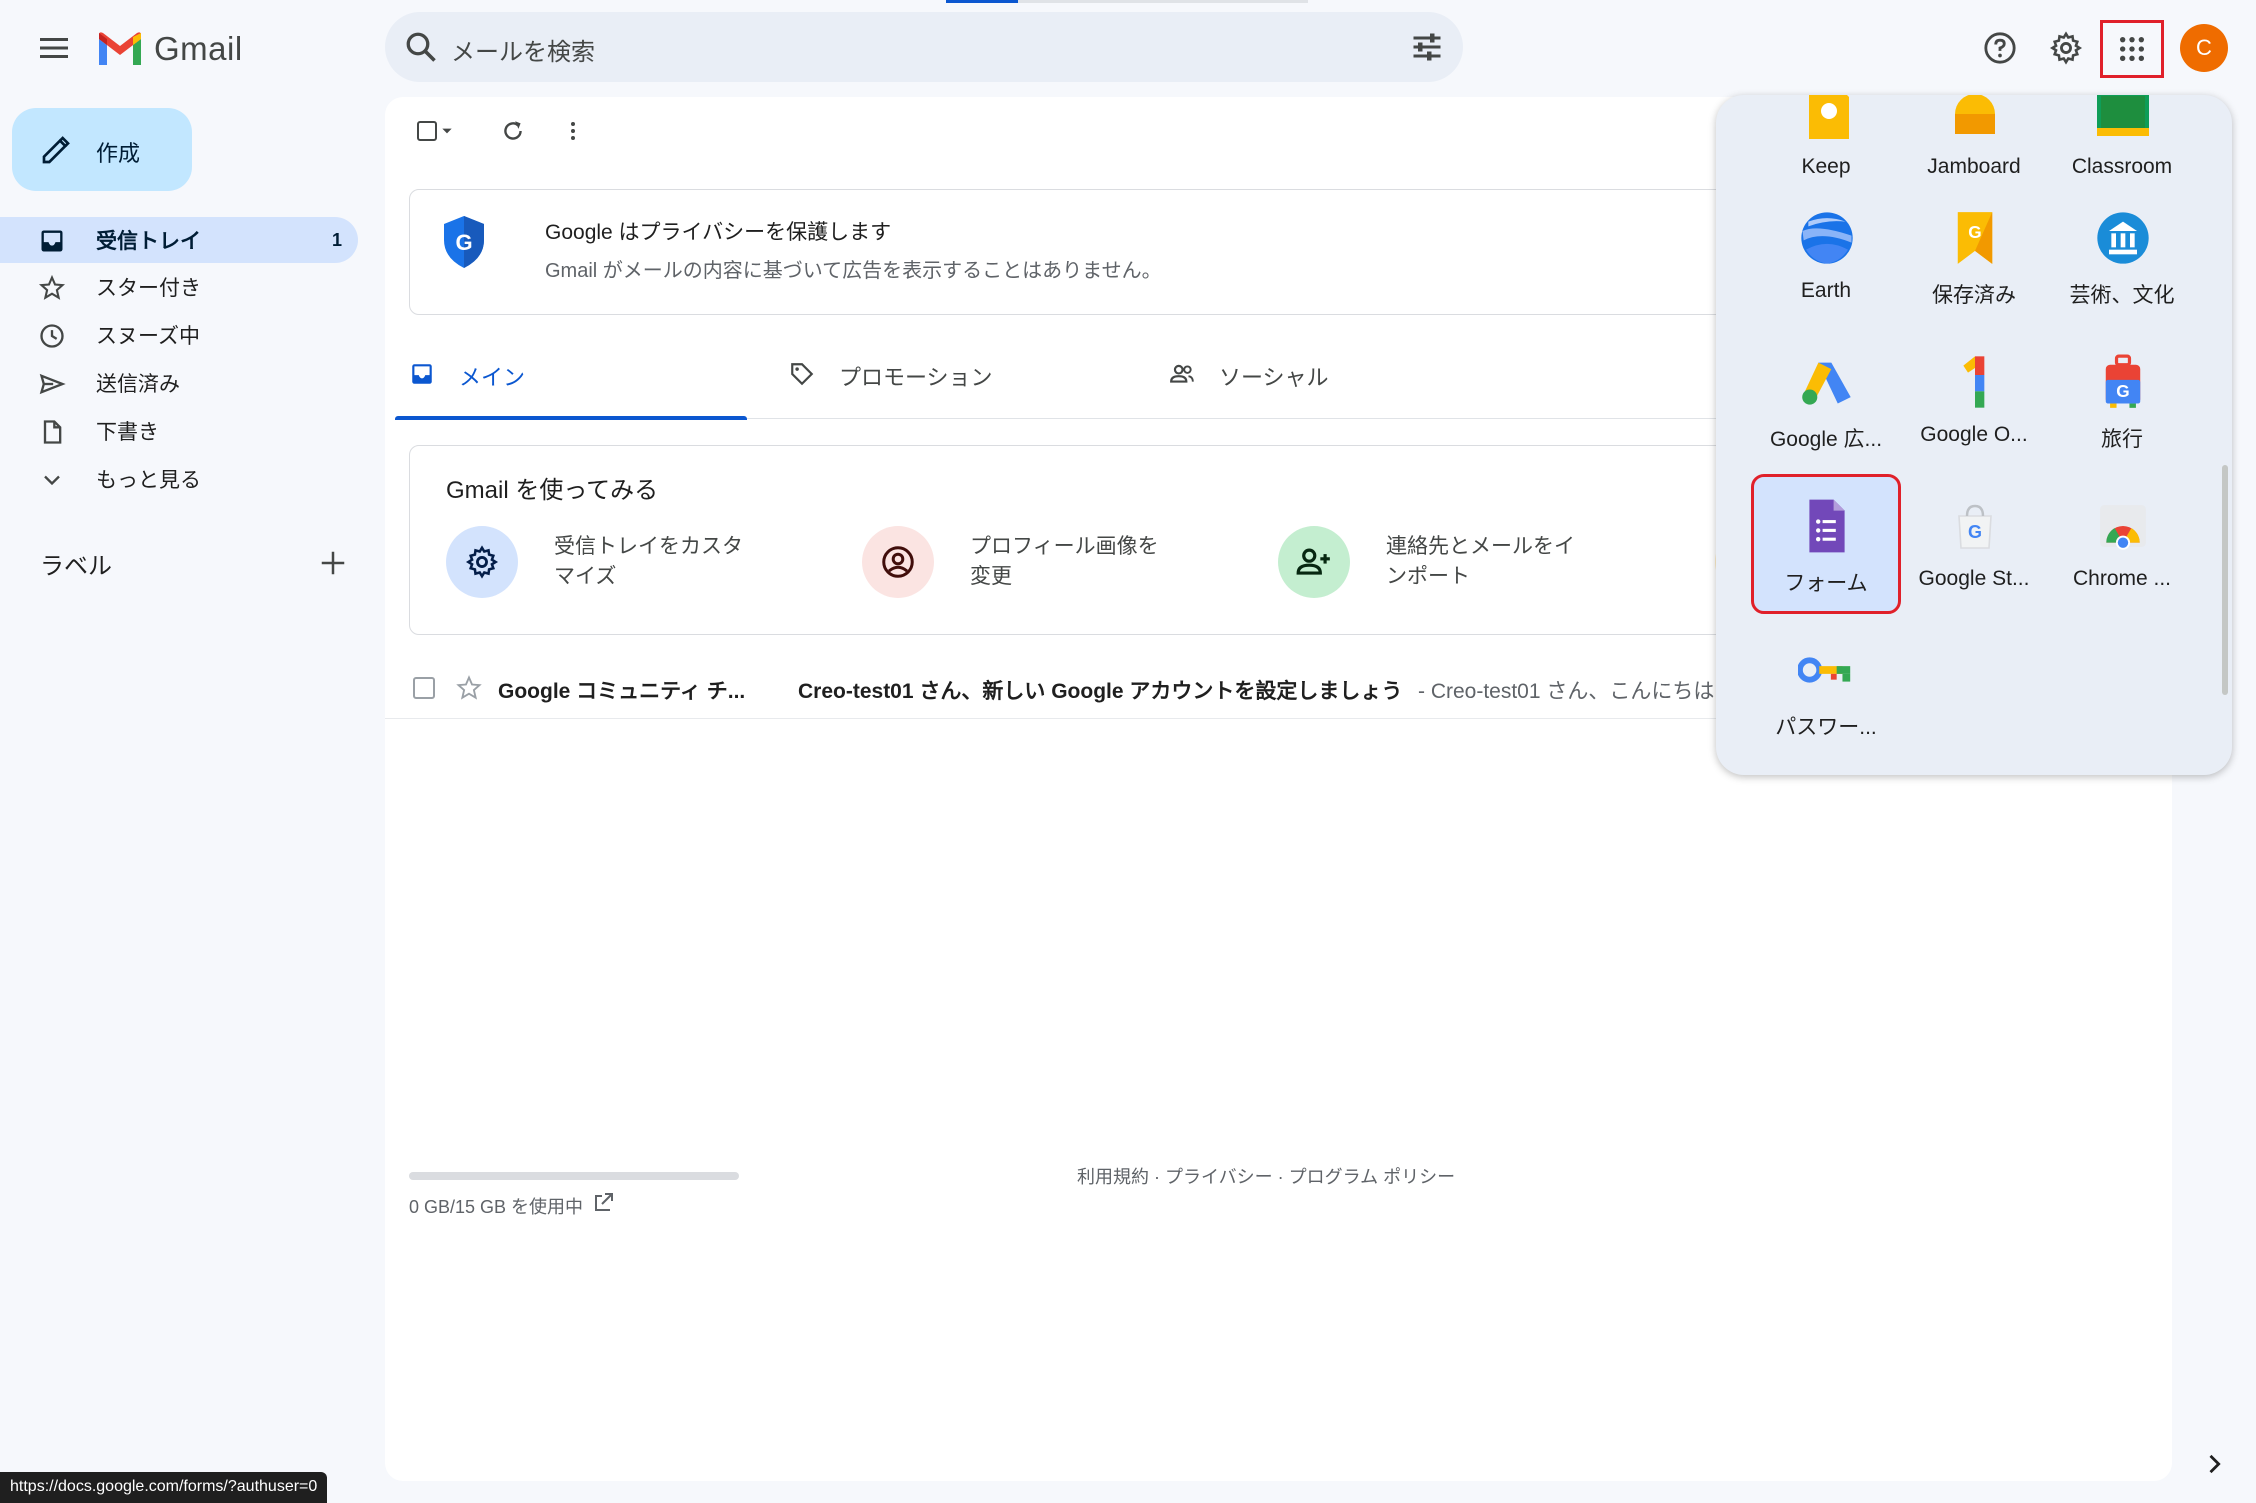 Image resolution: width=2256 pixels, height=1503 pixels. I want to click on refresh-icon, so click(513, 130).